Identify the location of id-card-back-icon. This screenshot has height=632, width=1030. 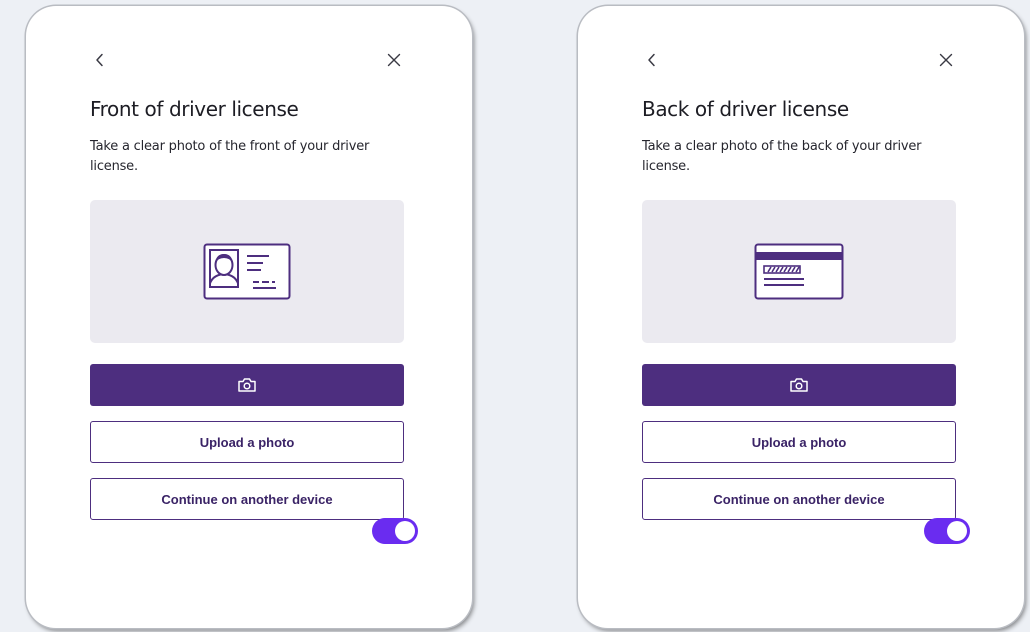
(799, 271).